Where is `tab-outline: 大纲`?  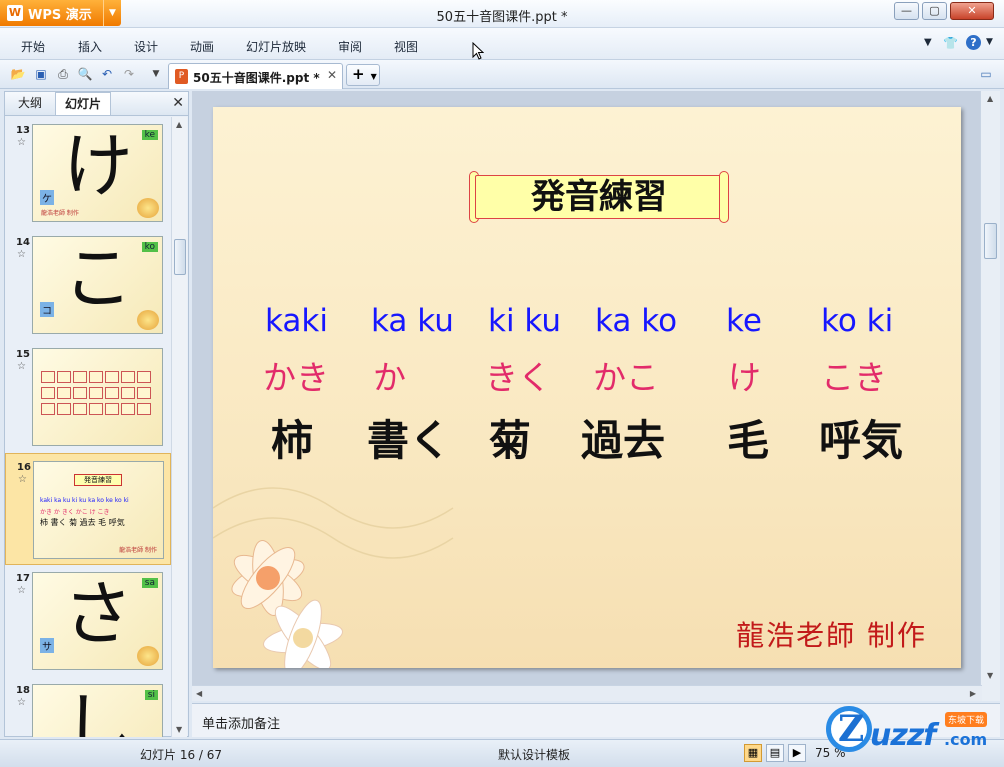
tab-outline: 大纲 is located at coordinates (30, 103).